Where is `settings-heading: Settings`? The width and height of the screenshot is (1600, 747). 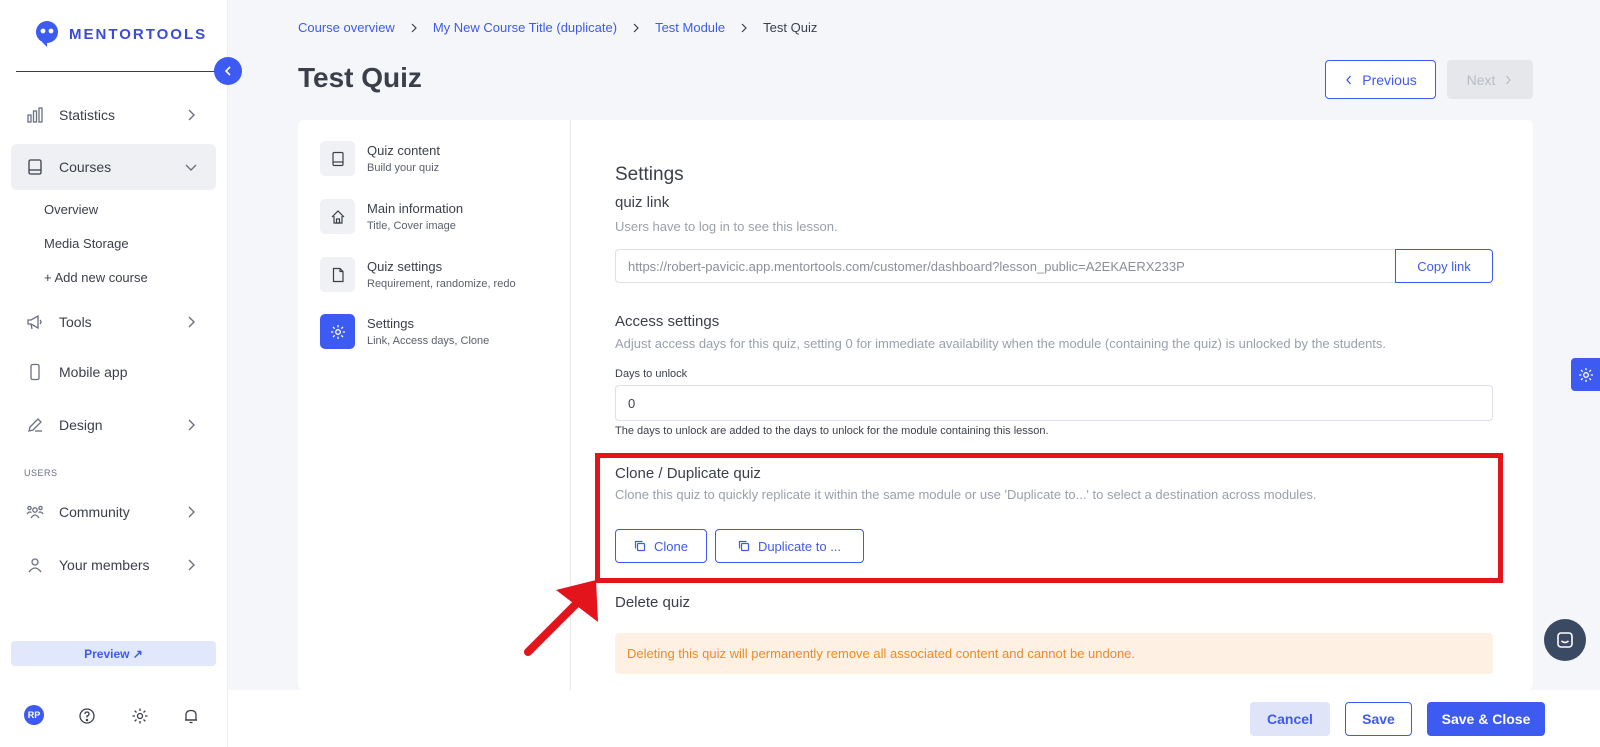 settings-heading: Settings is located at coordinates (649, 174).